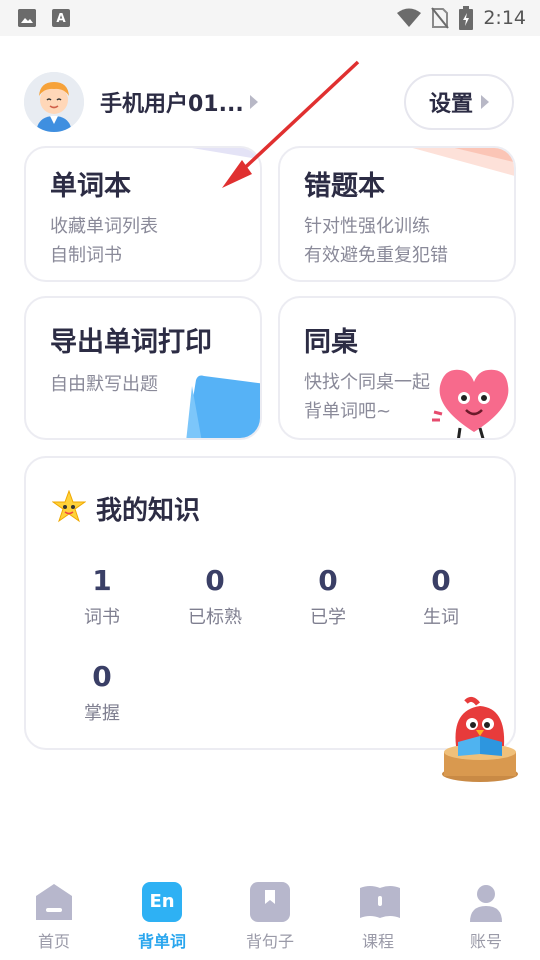 This screenshot has width=540, height=960. Describe the element at coordinates (162, 902) in the screenshot. I see `en-icon: En` at that location.